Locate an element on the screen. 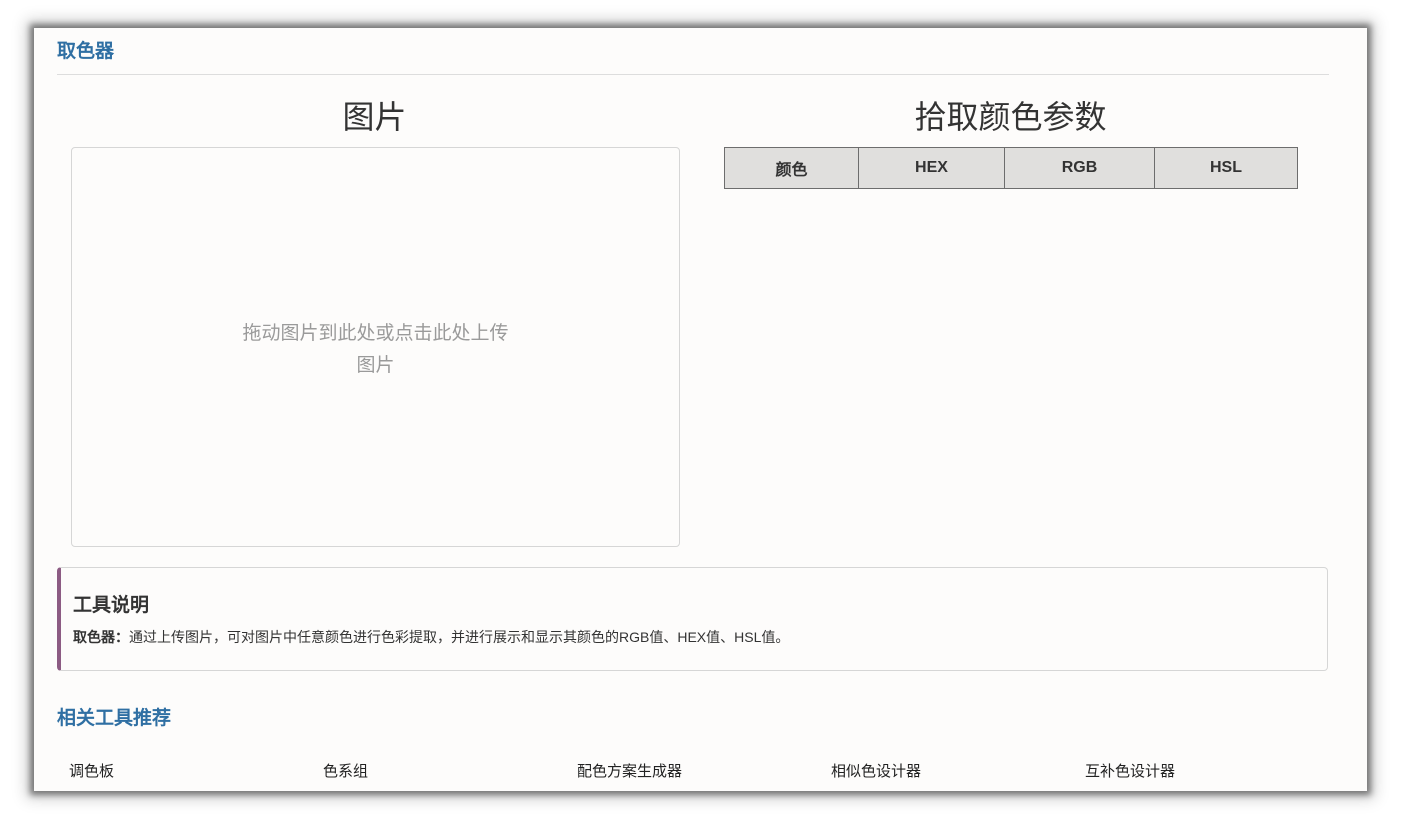 This screenshot has height=820, width=1404. color-params-table: 颜色 HEX RGB HSL is located at coordinates (1011, 168).